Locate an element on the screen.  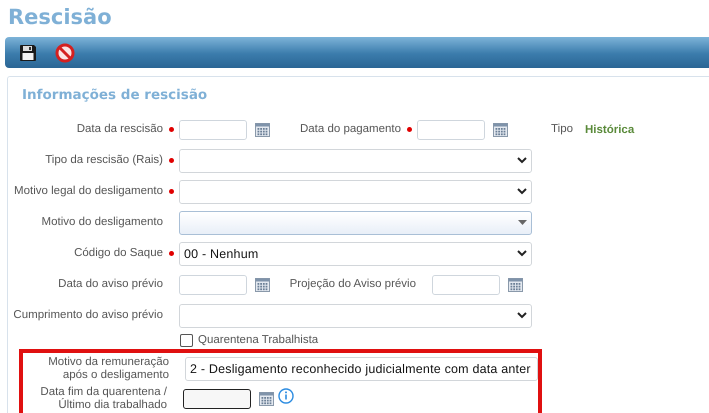
prohibited-icon is located at coordinates (65, 52).